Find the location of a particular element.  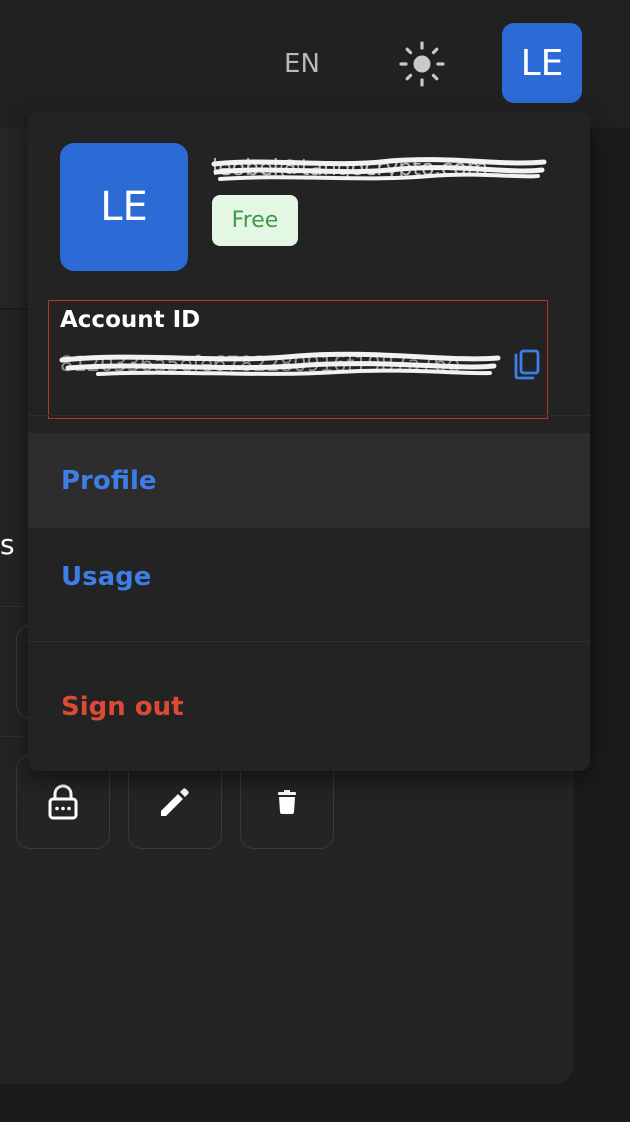

top-bar: EN LE is located at coordinates (315, 64).